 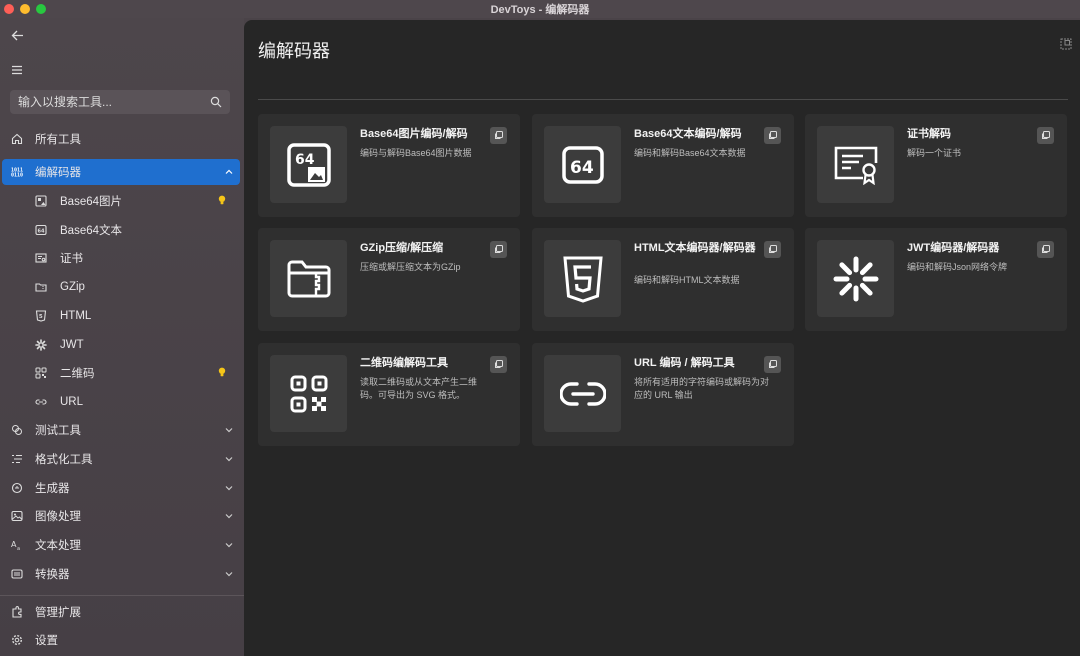 What do you see at coordinates (17, 516) in the screenshot?
I see `image-process-icon` at bounding box center [17, 516].